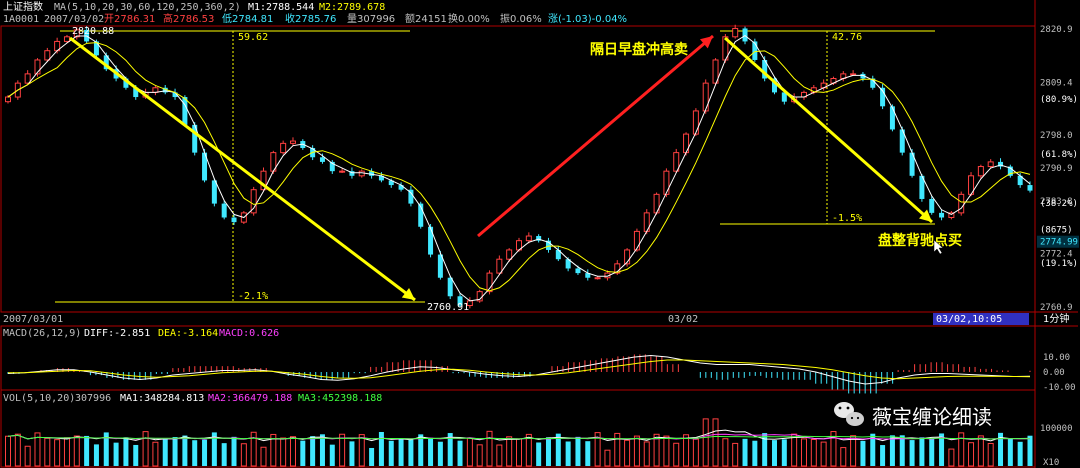 The image size is (1080, 468). Describe the element at coordinates (1059, 204) in the screenshot. I see `price-axis-label: (38.2%)` at that location.